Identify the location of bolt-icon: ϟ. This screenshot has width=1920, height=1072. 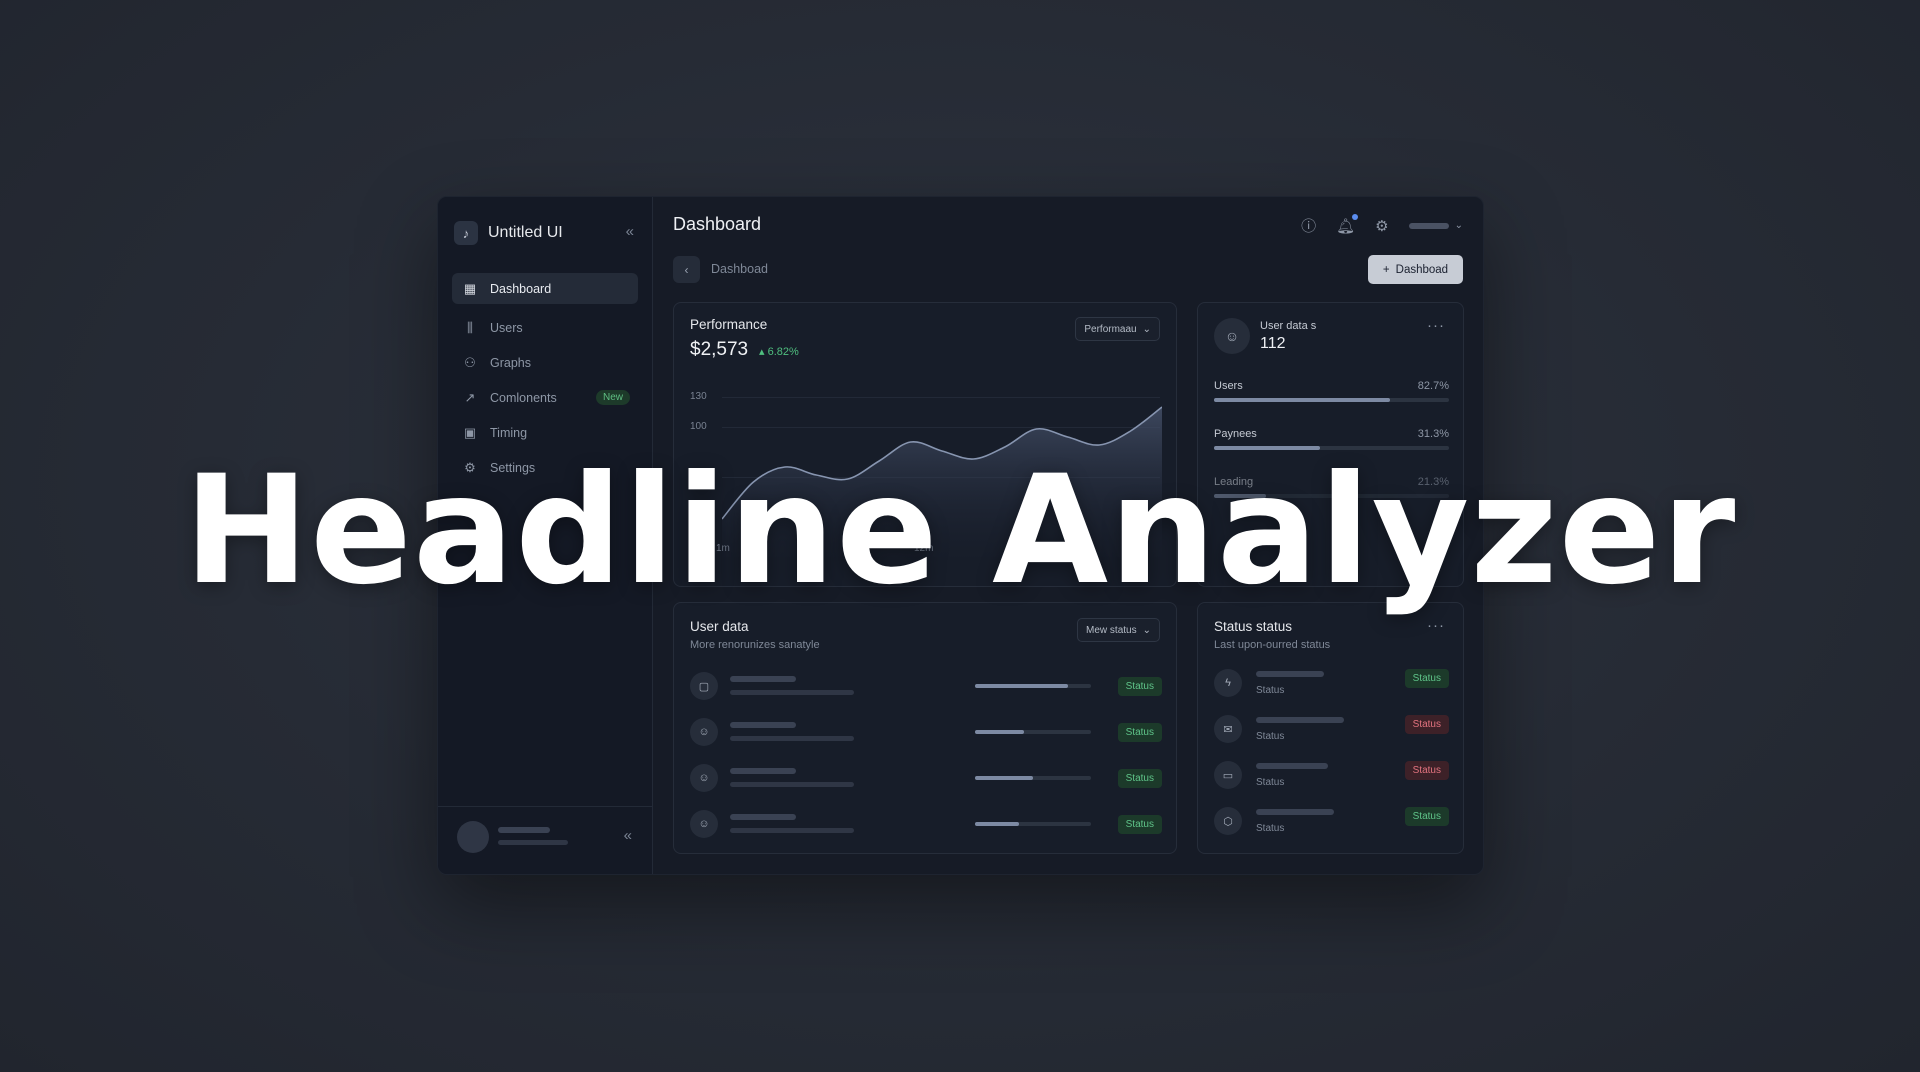
(1228, 683).